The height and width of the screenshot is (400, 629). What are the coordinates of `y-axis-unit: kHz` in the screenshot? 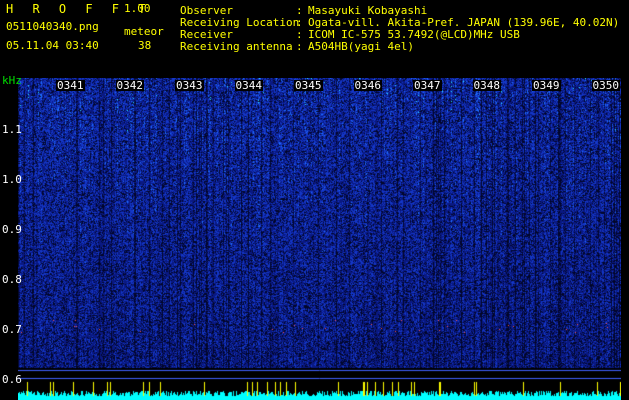 It's located at (12, 80).